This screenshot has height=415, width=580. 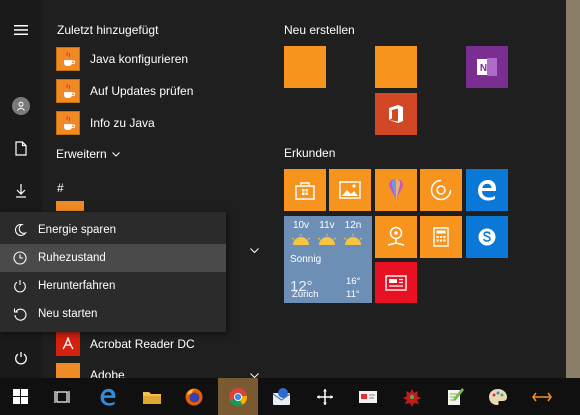 What do you see at coordinates (77, 286) in the screenshot?
I see `power-menu-label: Herunterfahren` at bounding box center [77, 286].